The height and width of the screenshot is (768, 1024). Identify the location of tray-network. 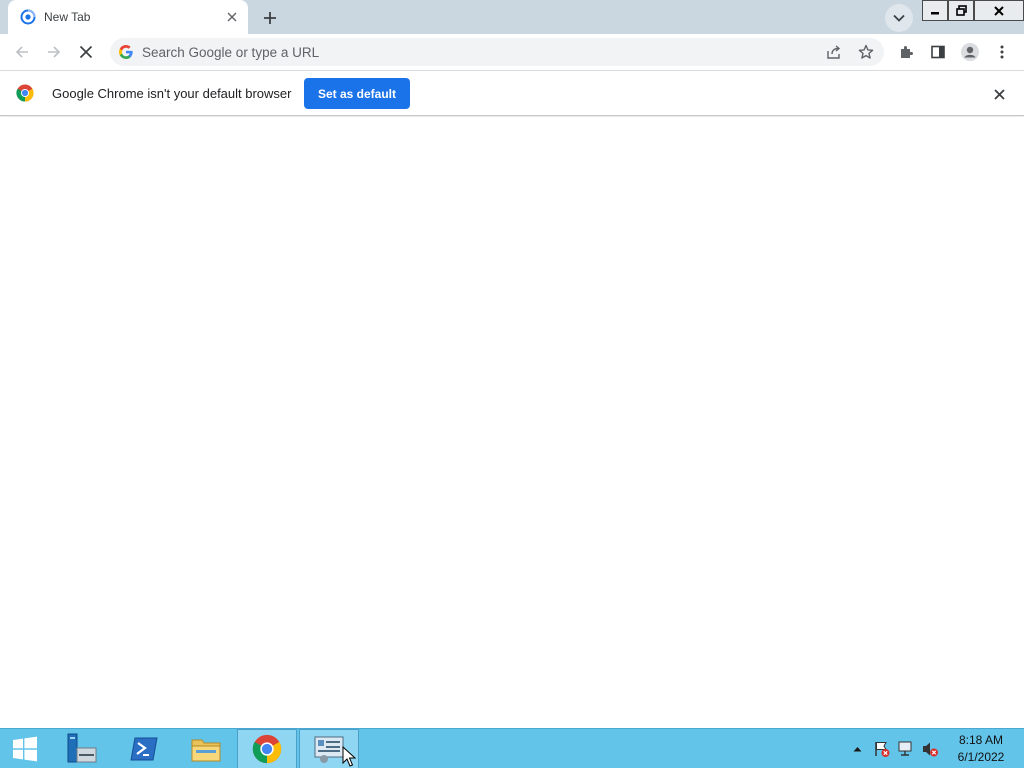
(906, 748).